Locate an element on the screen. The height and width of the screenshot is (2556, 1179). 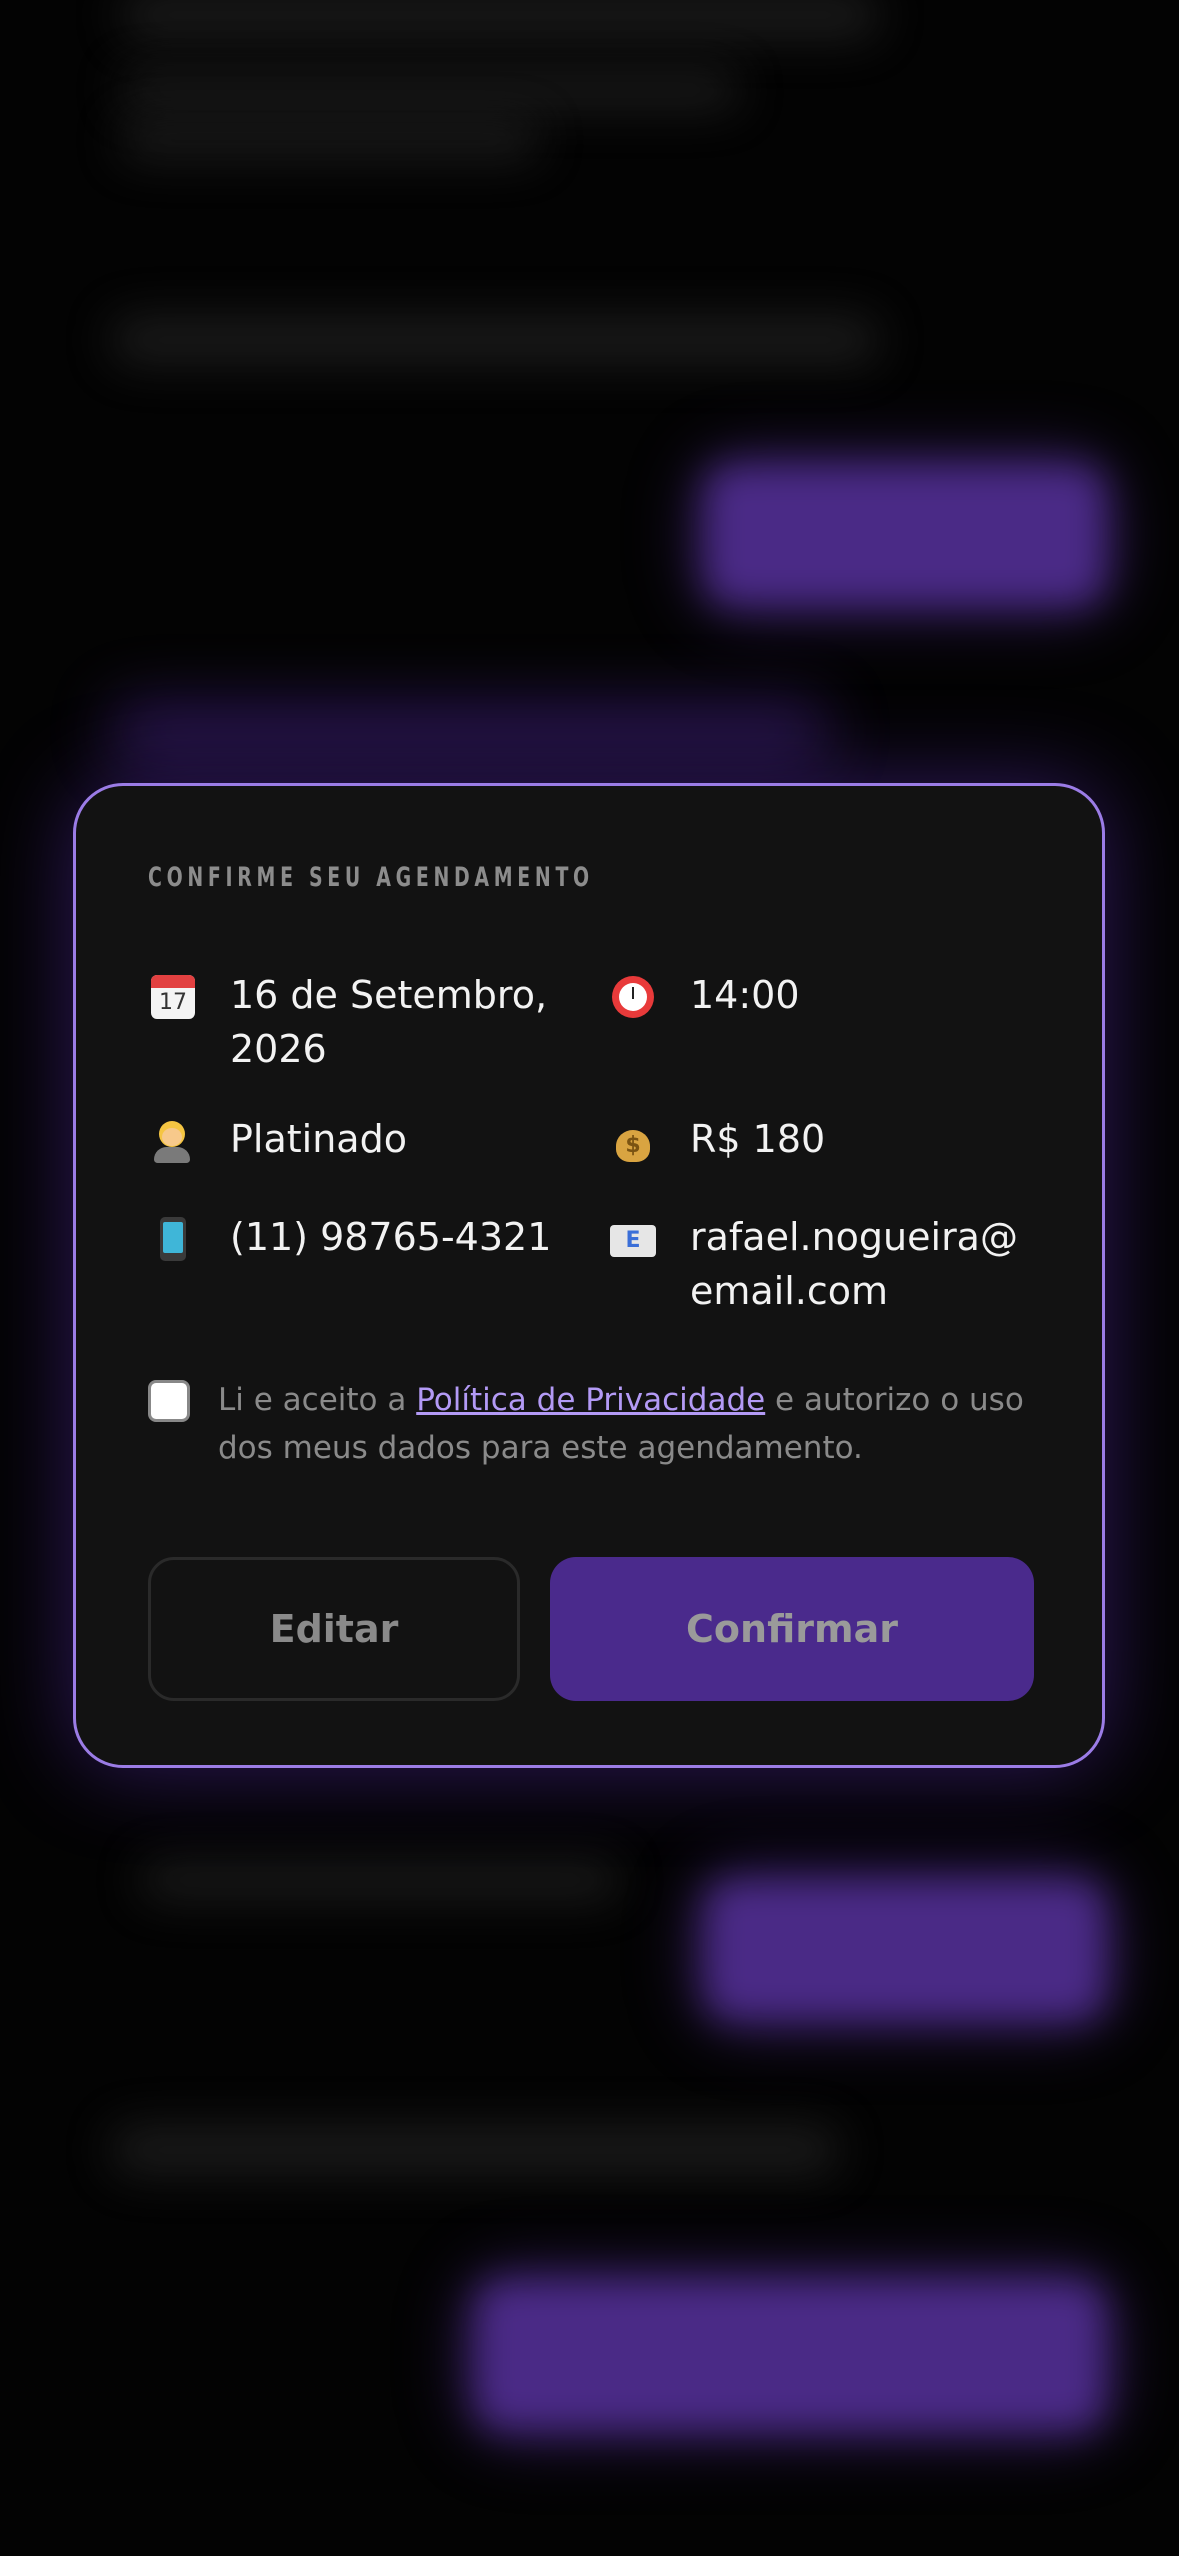
alarm-clock-icon is located at coordinates (633, 997).